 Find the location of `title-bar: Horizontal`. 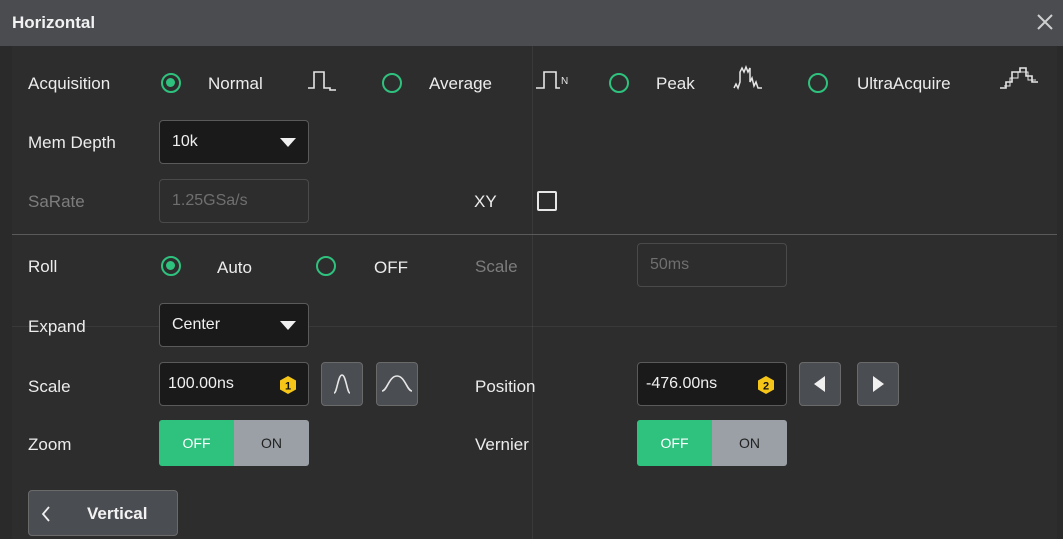

title-bar: Horizontal is located at coordinates (531, 23).